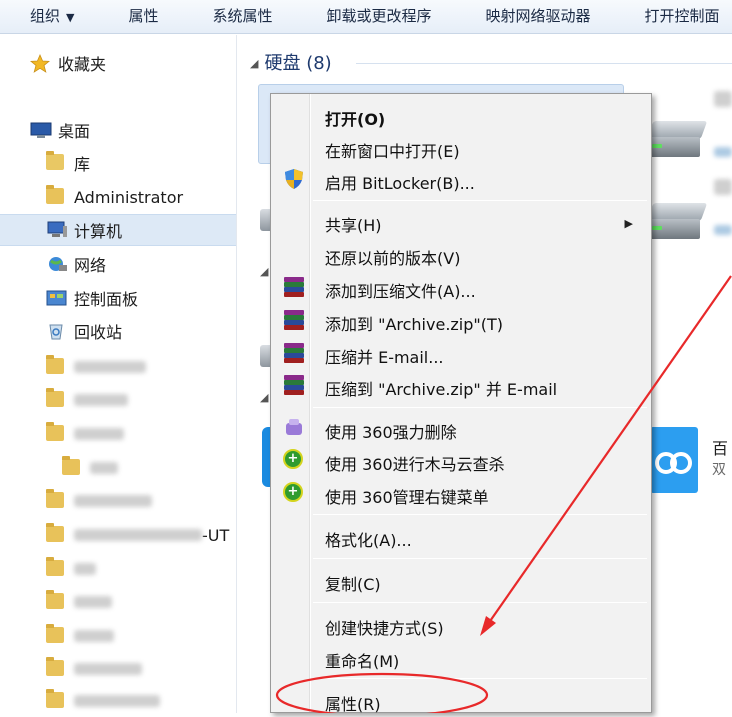  What do you see at coordinates (216, 535) in the screenshot?
I see `nav-label-suffix: -UT` at bounding box center [216, 535].